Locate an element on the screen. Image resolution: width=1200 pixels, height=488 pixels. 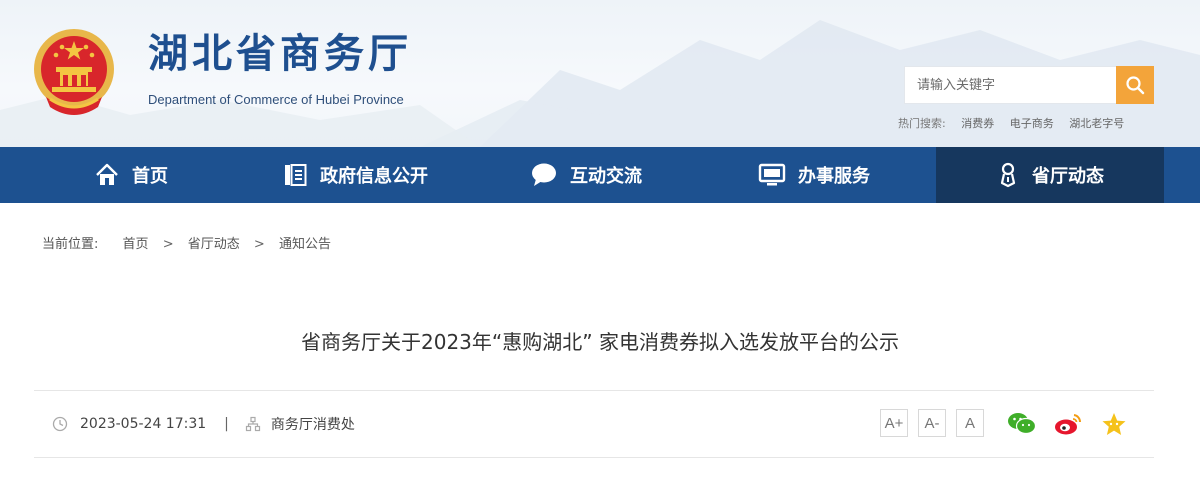
breadcrumb-link-notices: 通知公告 is located at coordinates (305, 244).